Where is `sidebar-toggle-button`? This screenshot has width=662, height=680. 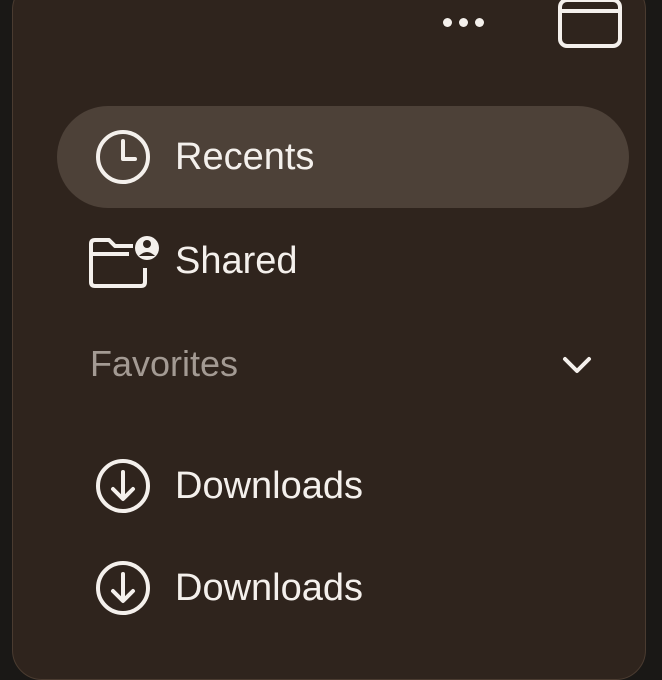
sidebar-toggle-button is located at coordinates (590, 24).